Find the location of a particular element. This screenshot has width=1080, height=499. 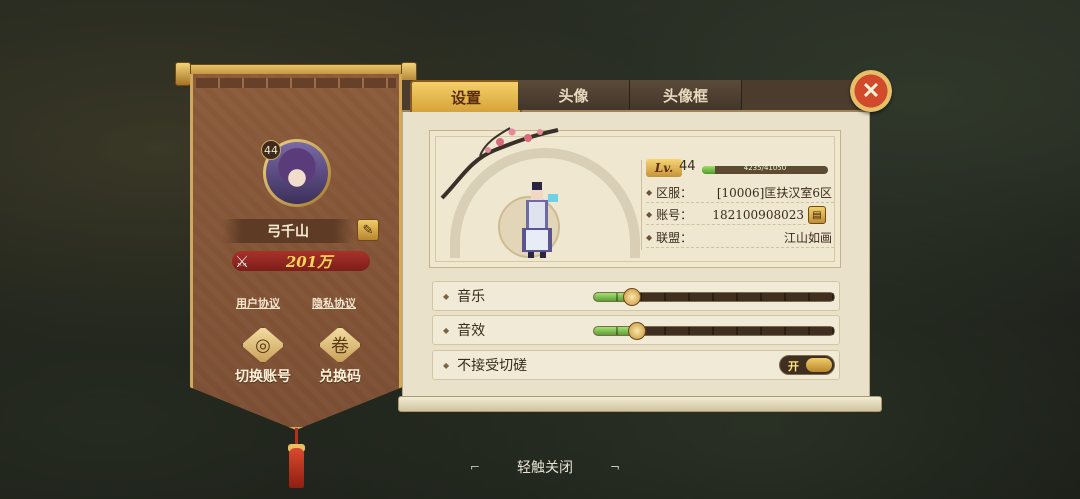

sound-setting-row: ◆ 音效 is located at coordinates (636, 330).